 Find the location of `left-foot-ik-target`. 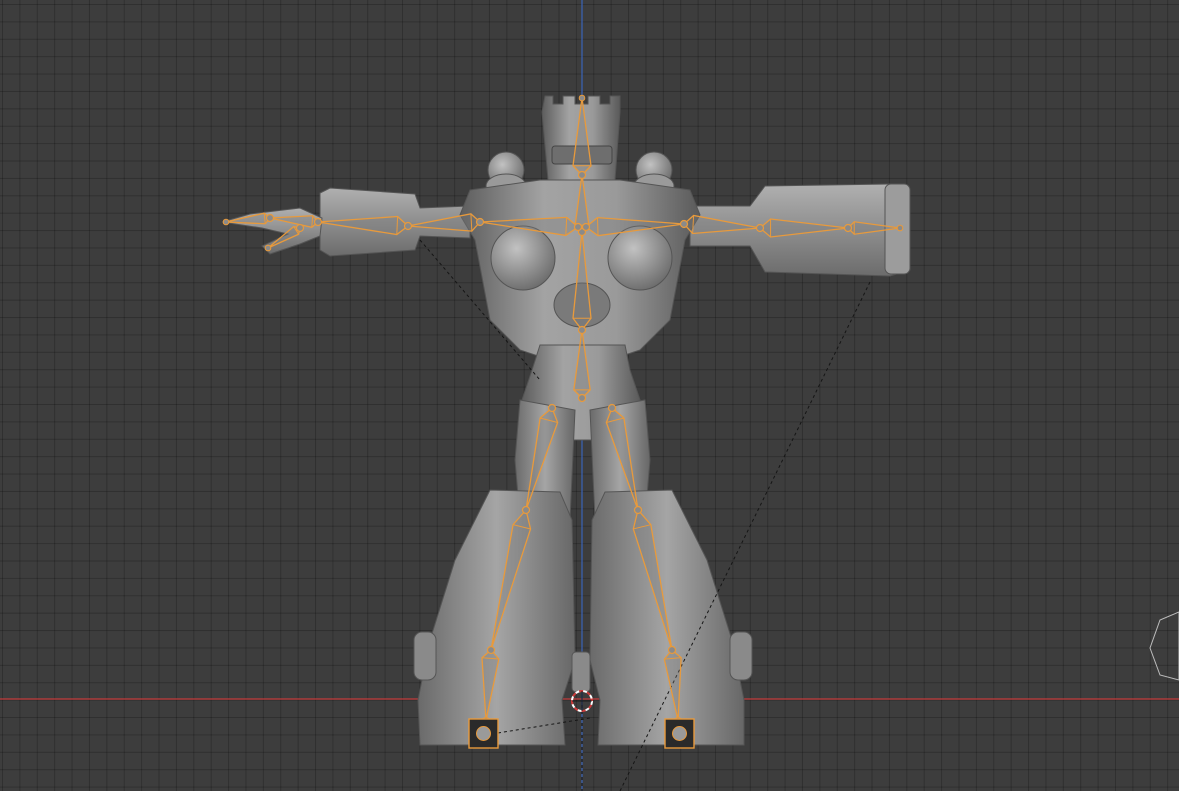

left-foot-ik-target is located at coordinates (483, 733).